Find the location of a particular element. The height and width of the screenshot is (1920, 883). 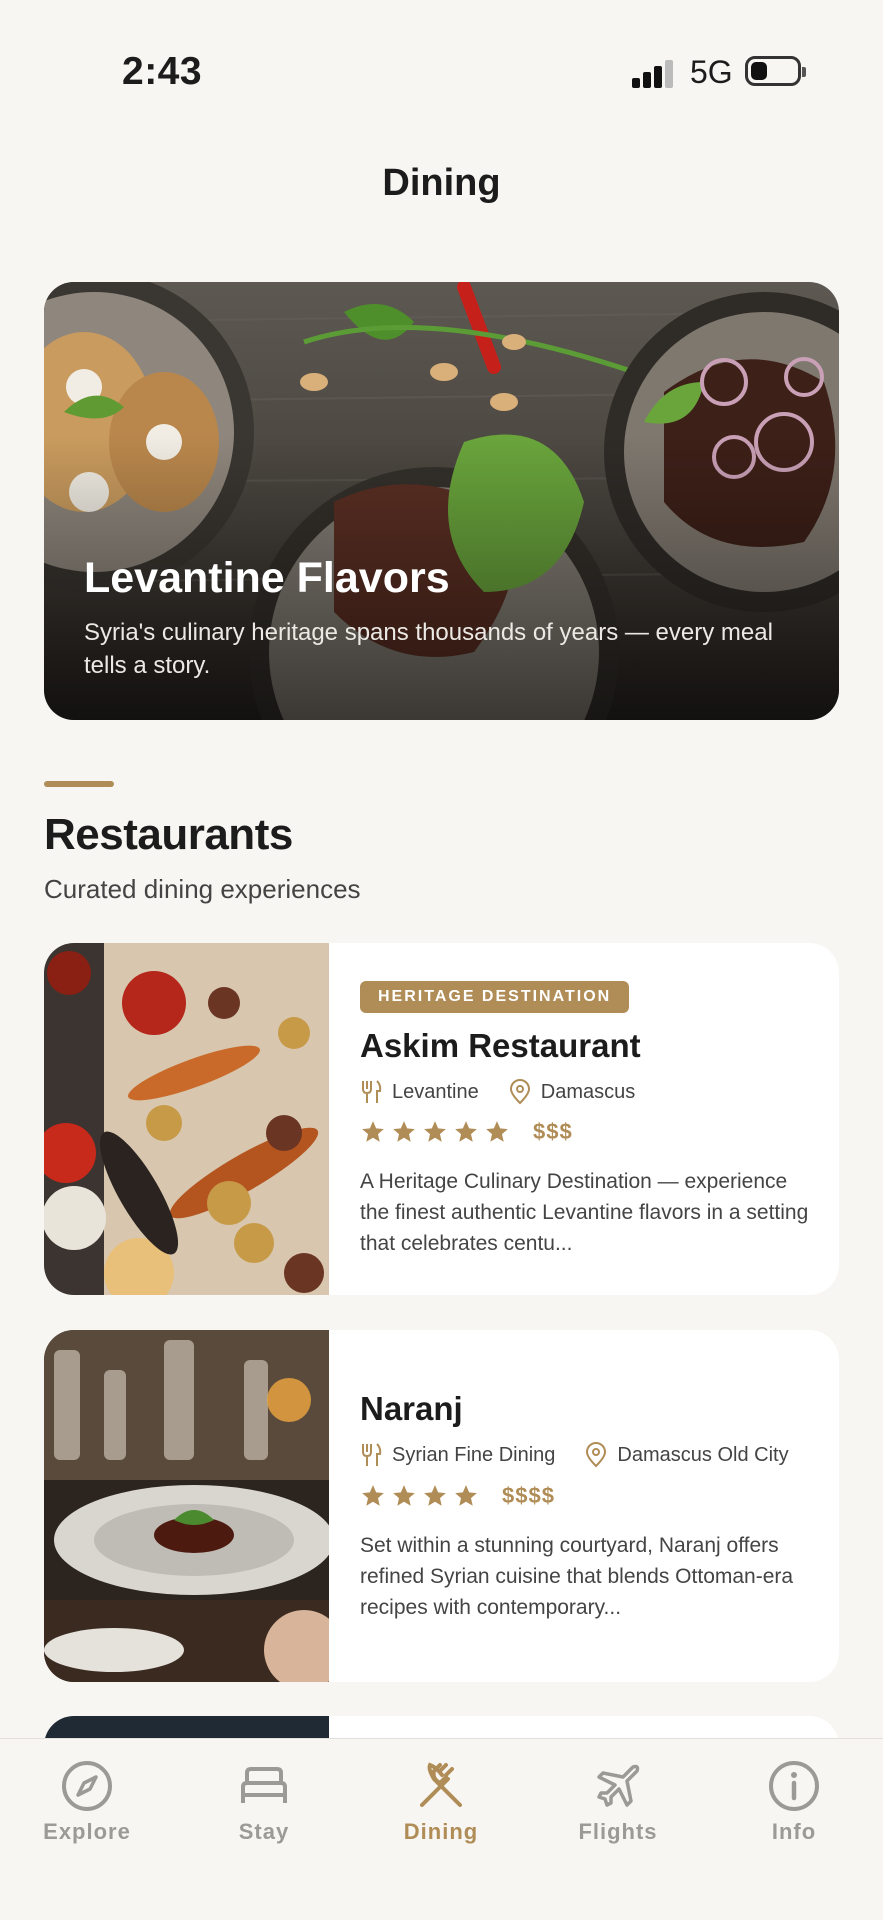

rating: $$$ is located at coordinates (466, 1132).